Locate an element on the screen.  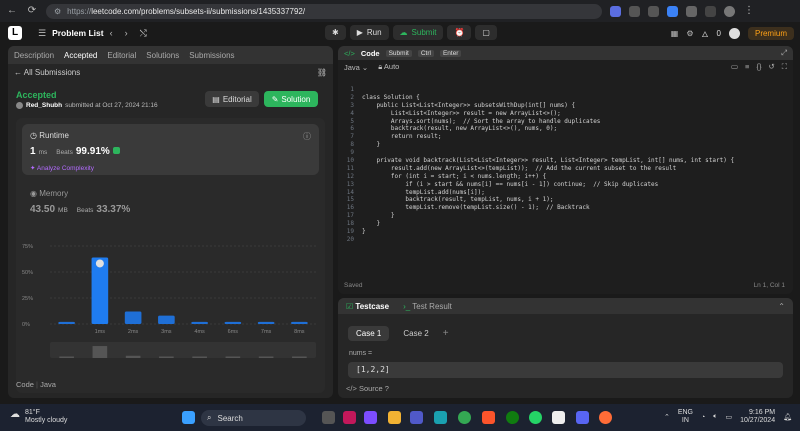
tab-solutions: Solutions is located at coordinates (162, 55).